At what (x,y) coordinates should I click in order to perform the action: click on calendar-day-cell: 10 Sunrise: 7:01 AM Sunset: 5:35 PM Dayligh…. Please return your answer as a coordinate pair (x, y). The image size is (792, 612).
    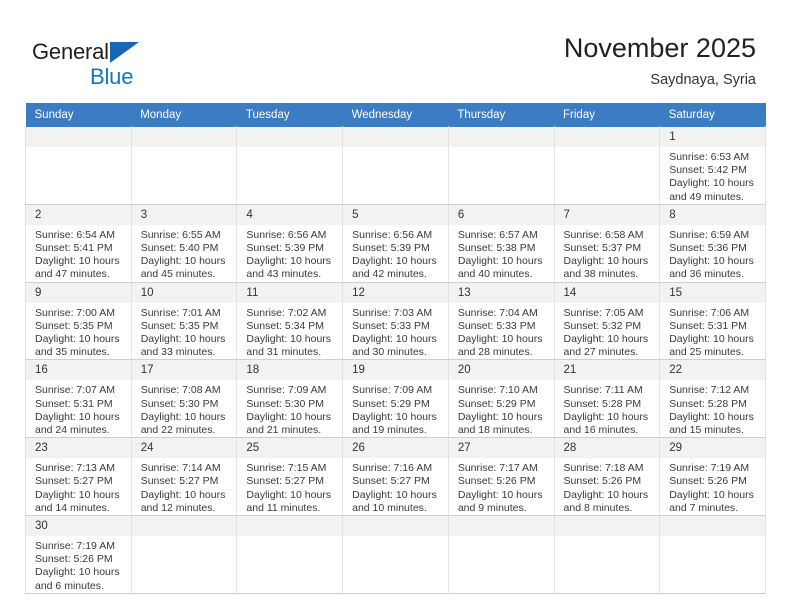
    Looking at the image, I should click on (184, 321).